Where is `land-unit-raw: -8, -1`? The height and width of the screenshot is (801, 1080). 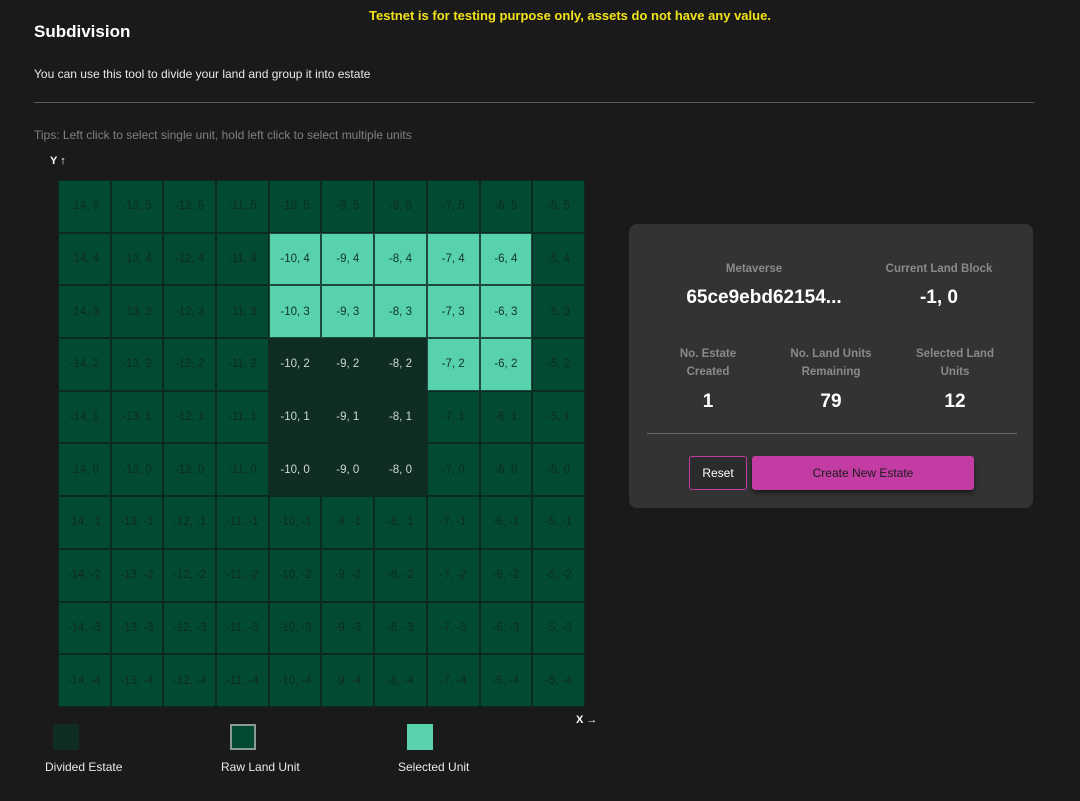 land-unit-raw: -8, -1 is located at coordinates (400, 522).